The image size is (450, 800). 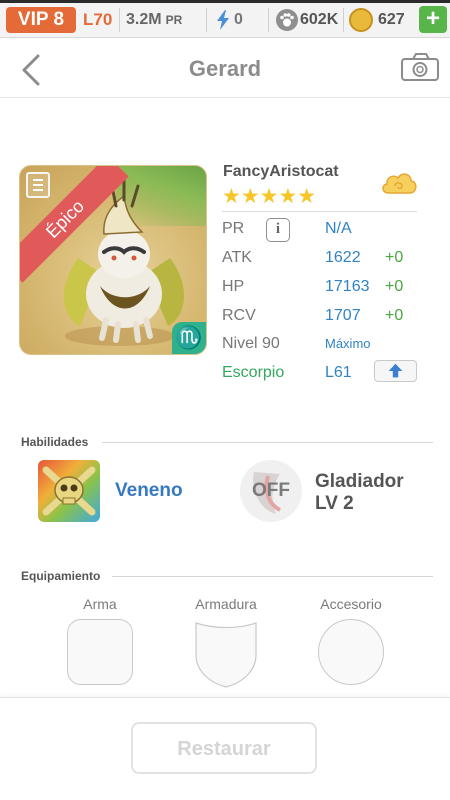 What do you see at coordinates (319, 19) in the screenshot?
I see `paw-count: 602K` at bounding box center [319, 19].